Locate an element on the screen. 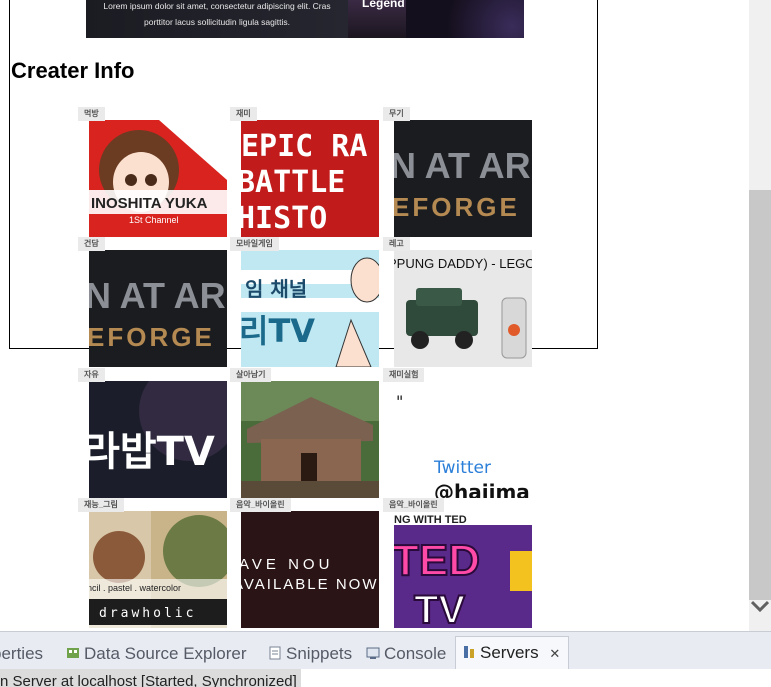 The height and width of the screenshot is (687, 771). svg-text: 라밥TV is located at coordinates (152, 452).